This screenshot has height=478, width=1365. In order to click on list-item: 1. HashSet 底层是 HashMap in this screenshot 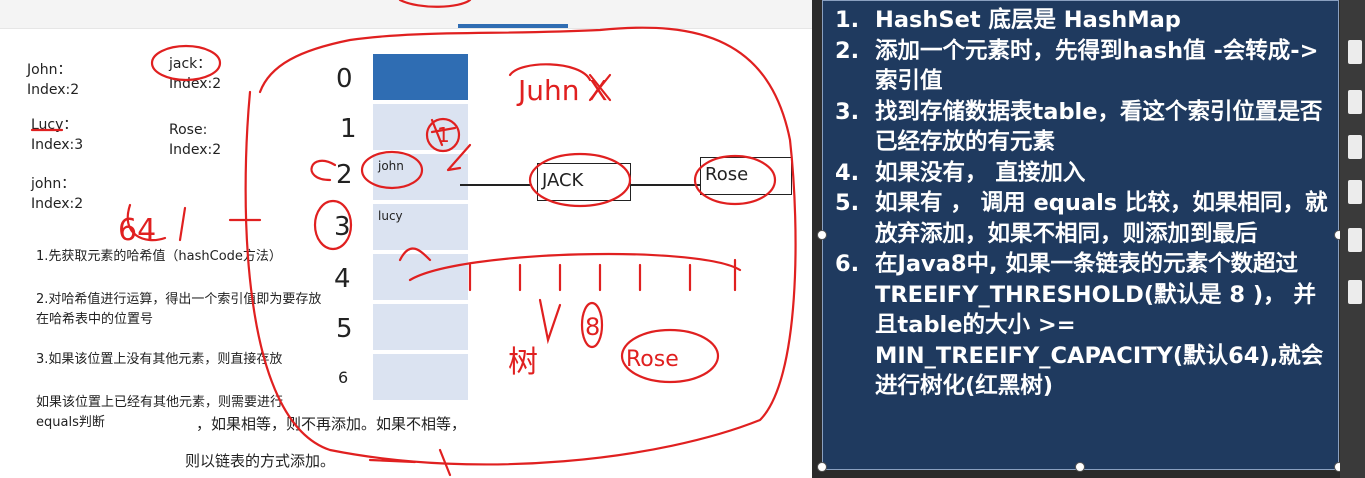, I will do `click(1008, 20)`.